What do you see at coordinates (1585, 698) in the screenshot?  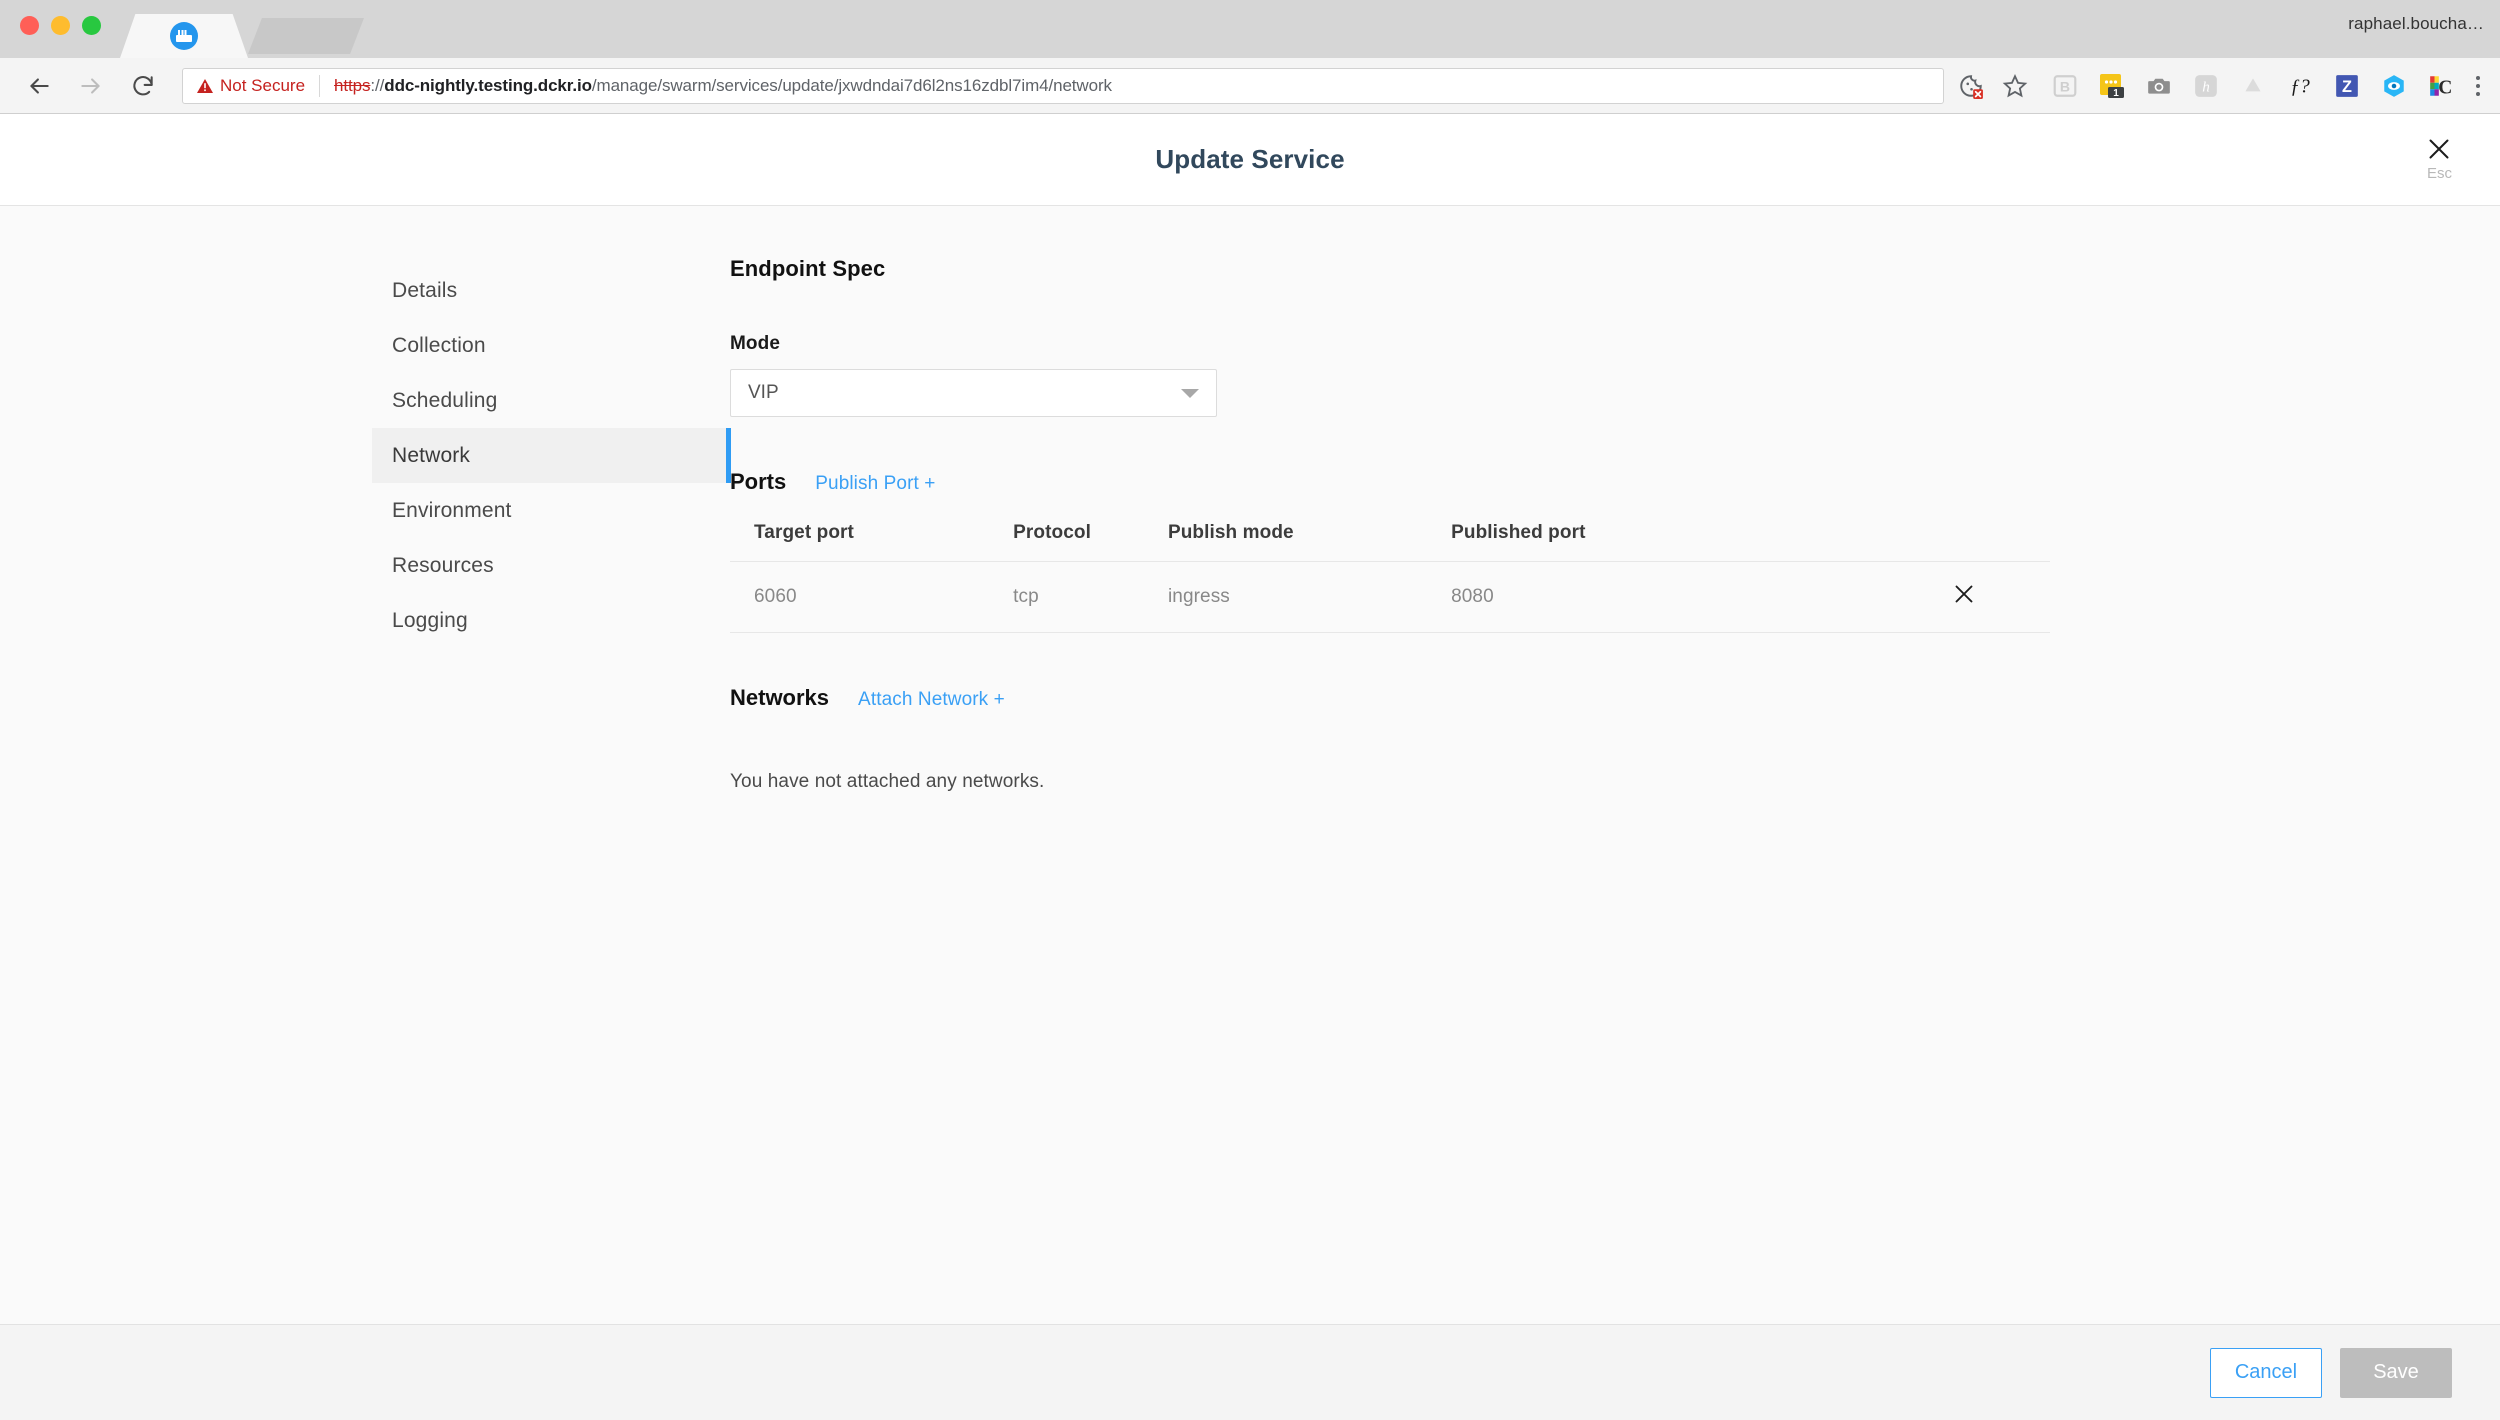 I see `networks-header: Networks Attach Network +` at bounding box center [1585, 698].